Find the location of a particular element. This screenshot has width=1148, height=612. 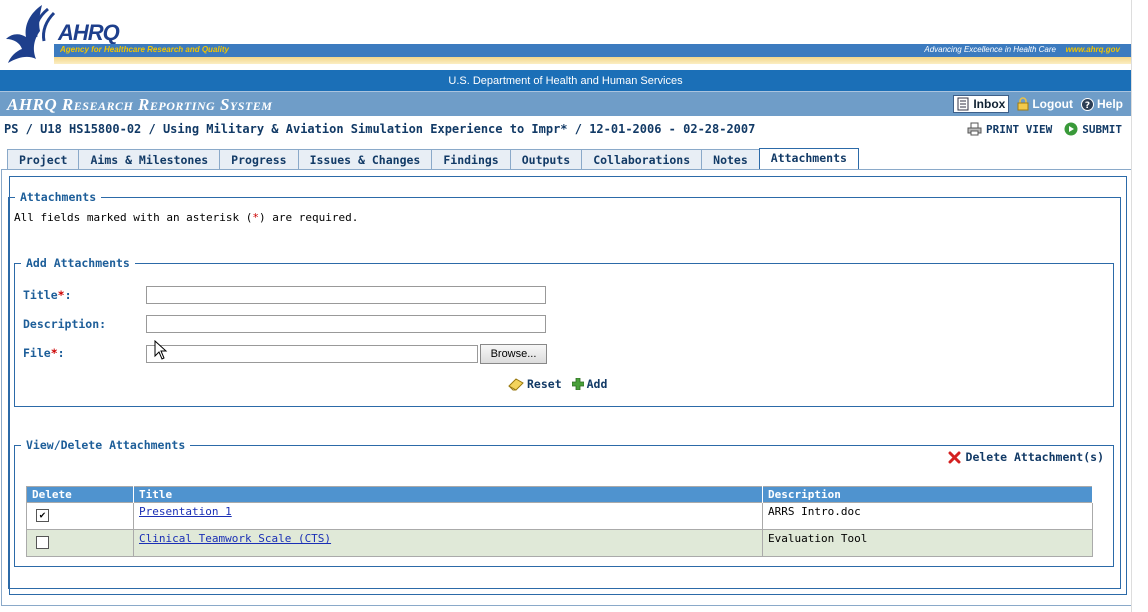

column-header-delete: Delete is located at coordinates (80, 494).